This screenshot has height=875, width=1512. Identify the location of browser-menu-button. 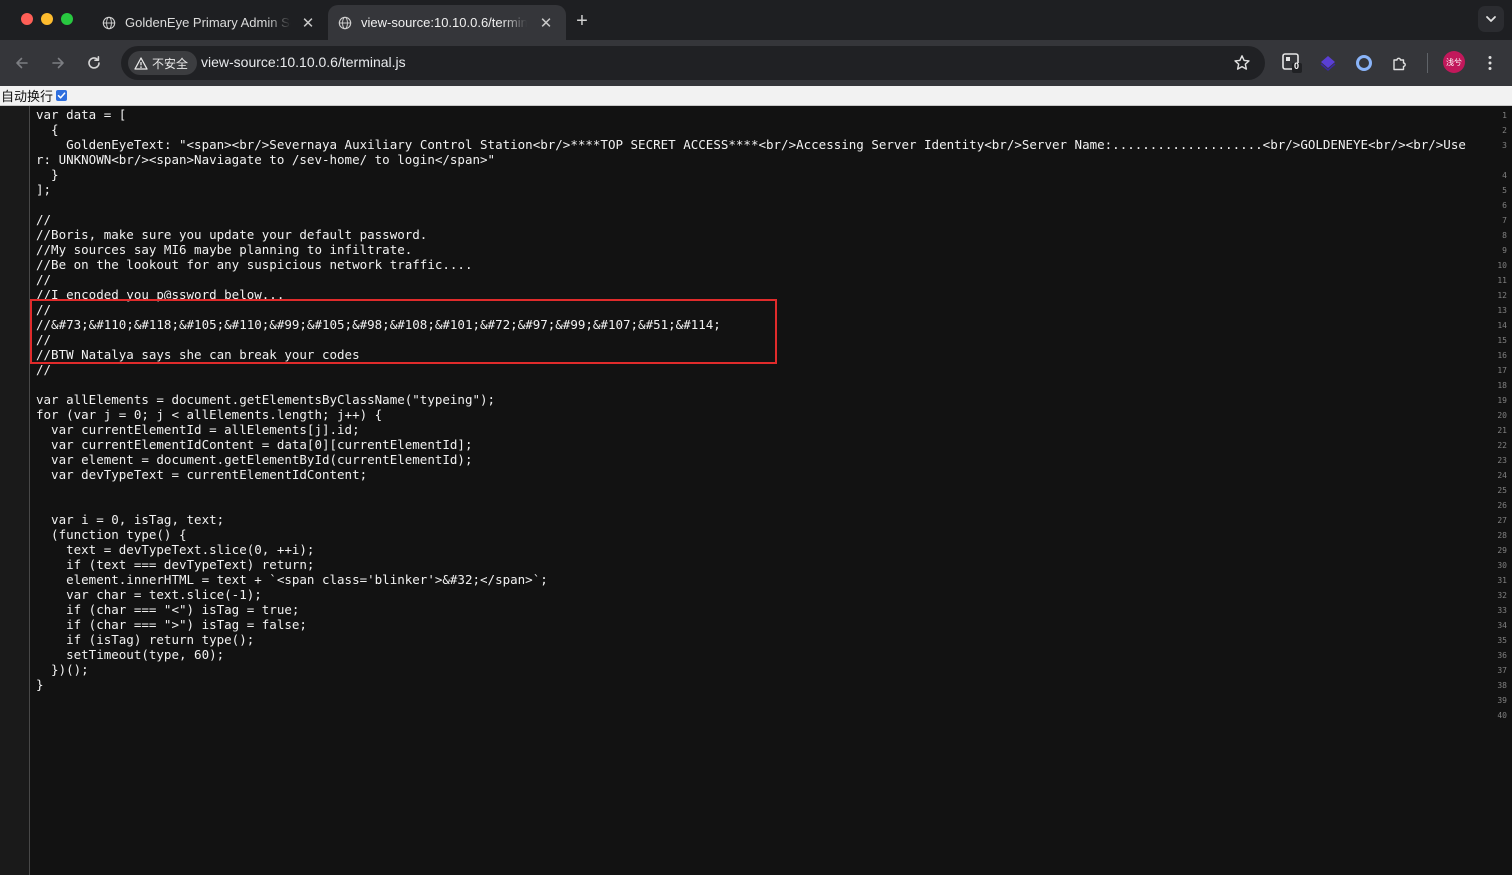
(1490, 63).